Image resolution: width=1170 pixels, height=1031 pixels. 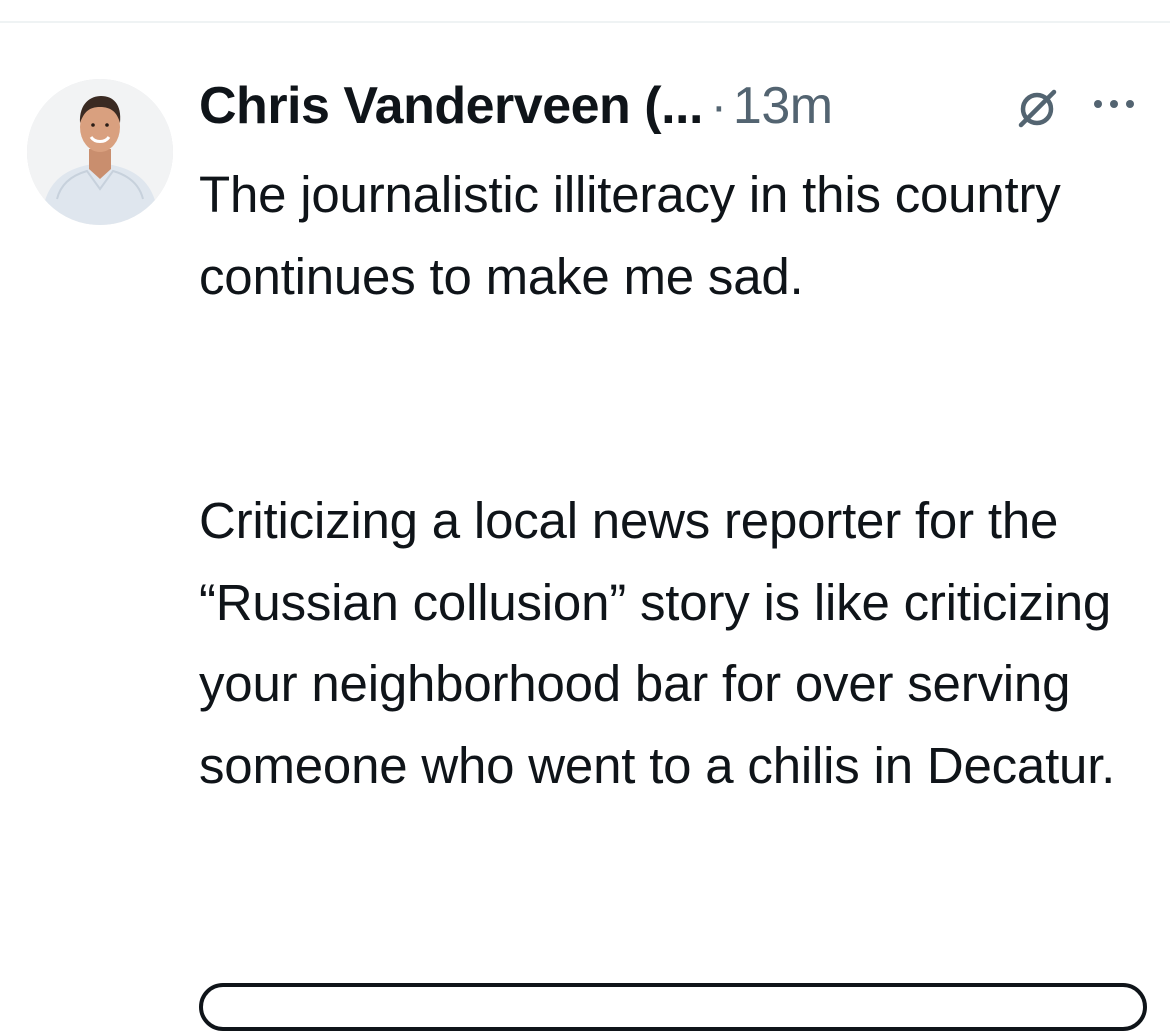 I want to click on author-avatar, so click(x=100, y=152).